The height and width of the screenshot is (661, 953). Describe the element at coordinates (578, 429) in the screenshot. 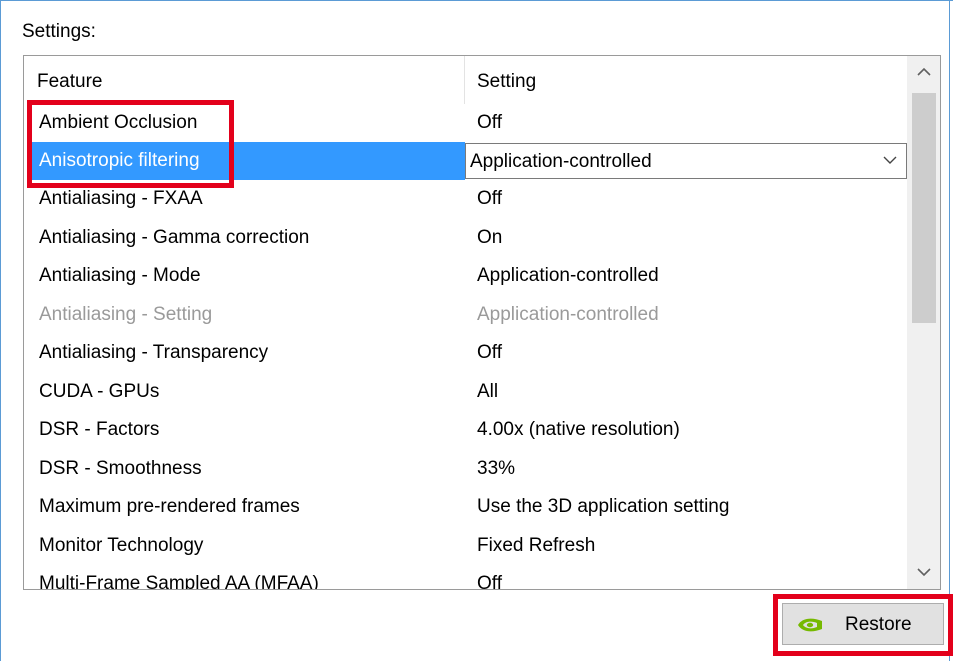

I see `setting-value: 4.00x (native resolution)` at that location.